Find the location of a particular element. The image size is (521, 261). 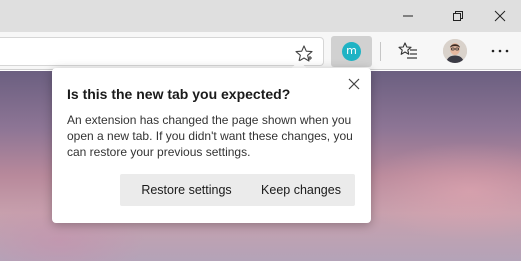

add-favorite-button is located at coordinates (304, 53).